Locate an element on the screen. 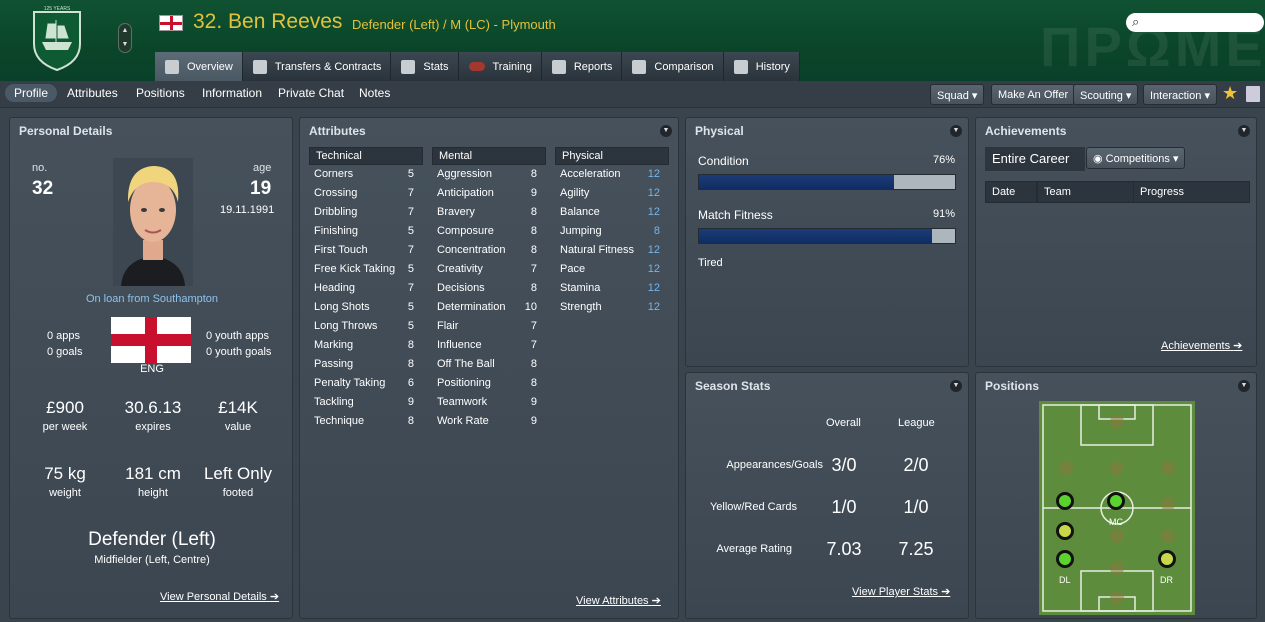 The image size is (1265, 622). profile-card-icon is located at coordinates (172, 66).